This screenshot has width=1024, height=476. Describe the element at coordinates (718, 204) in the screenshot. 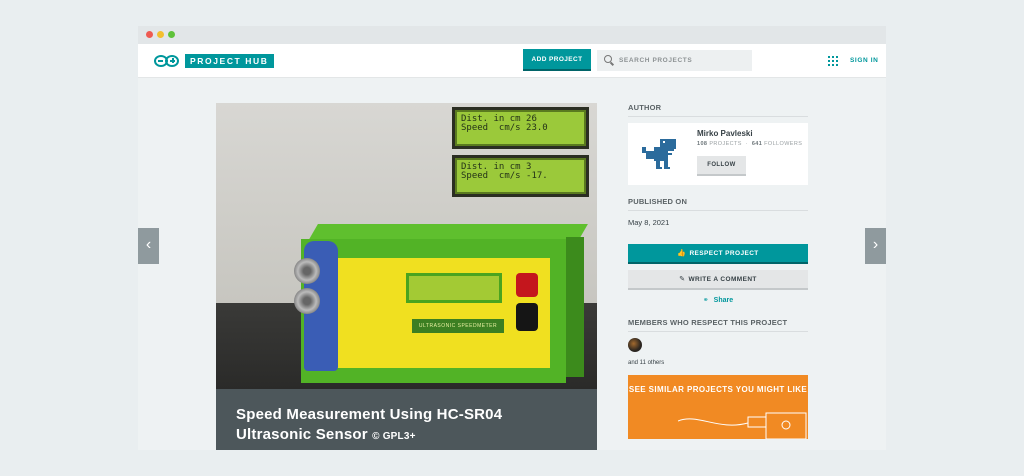

I see `published-heading: PUBLISHED ON` at that location.